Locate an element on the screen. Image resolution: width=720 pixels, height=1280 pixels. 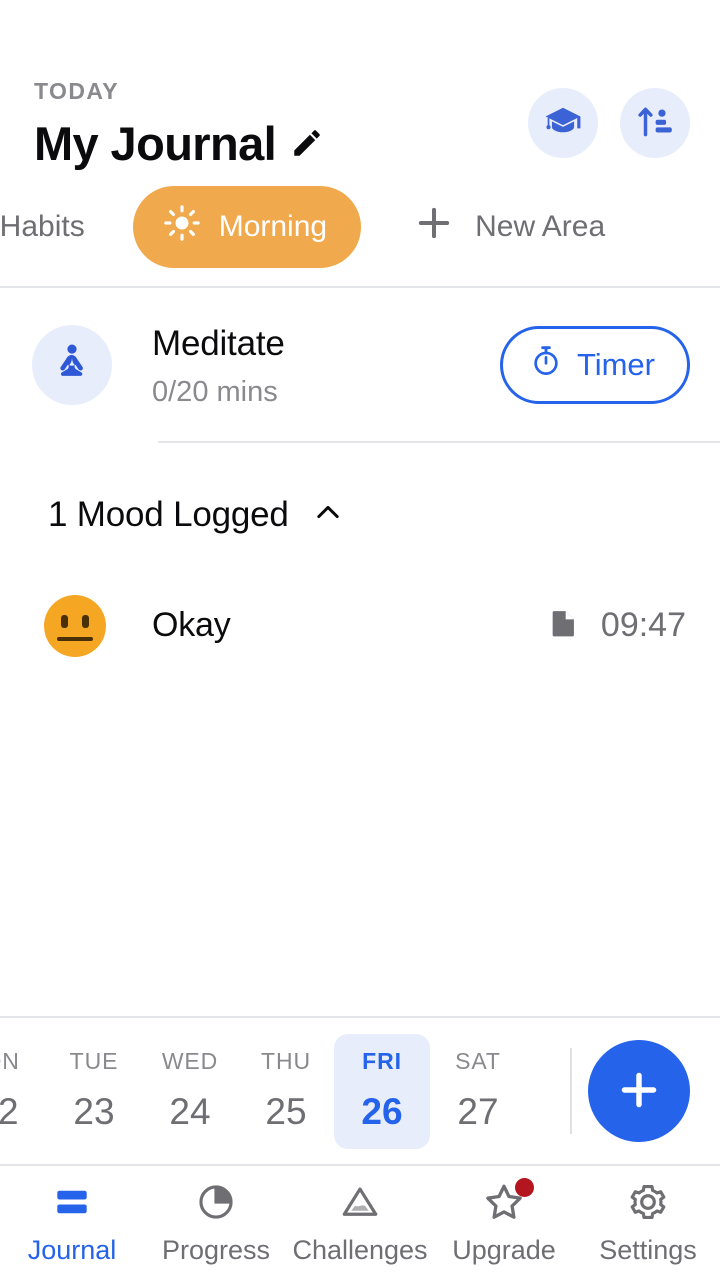
nav-label: Upgrade is located at coordinates (504, 1250).